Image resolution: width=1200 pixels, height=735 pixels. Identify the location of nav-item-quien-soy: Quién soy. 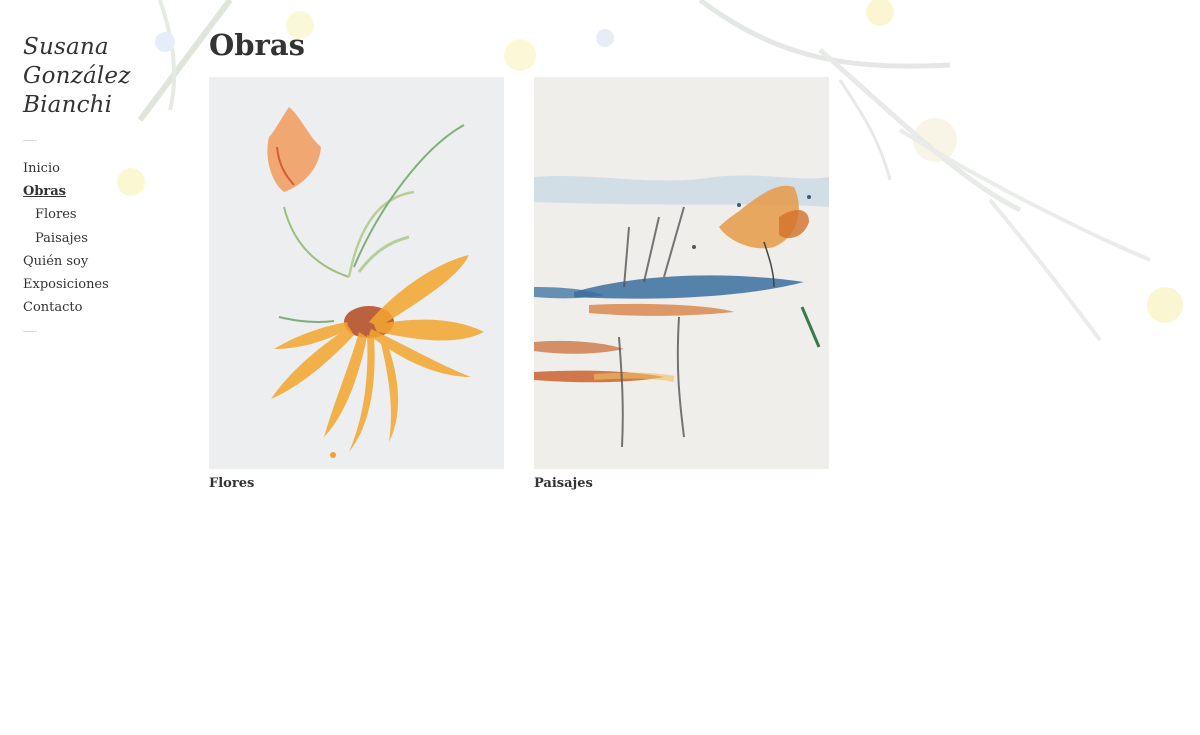
(103, 261).